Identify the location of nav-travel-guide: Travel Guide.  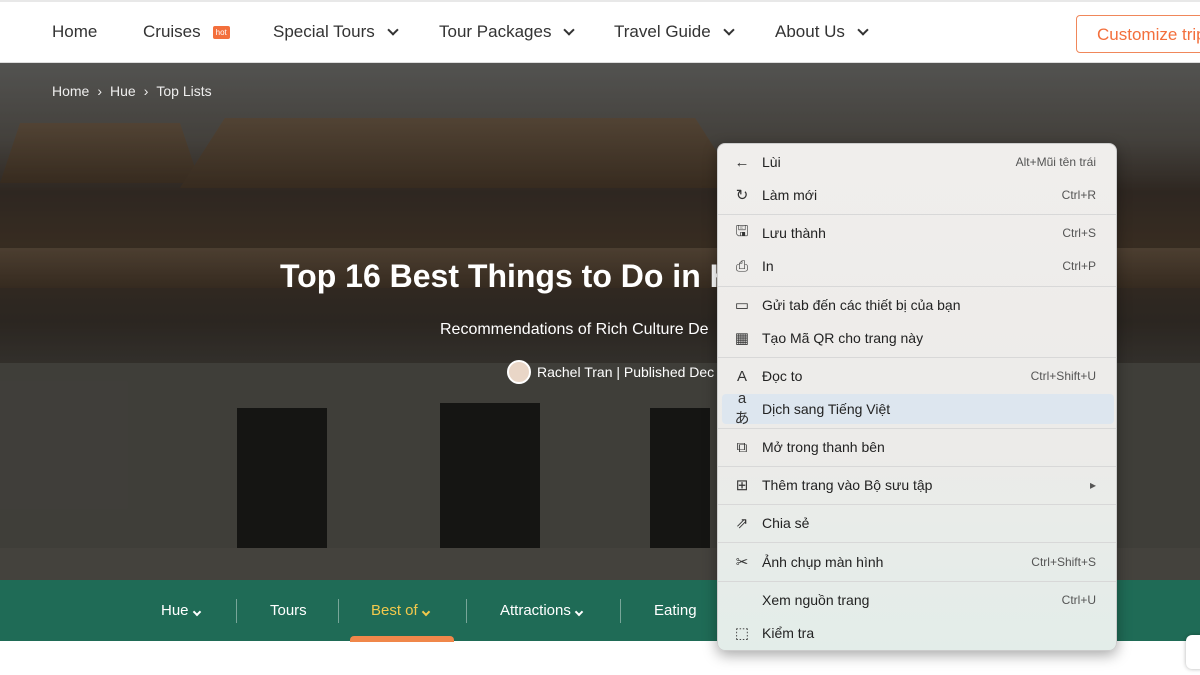
(675, 32).